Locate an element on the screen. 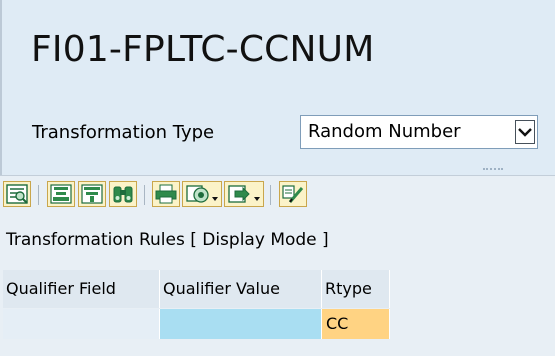 The width and height of the screenshot is (555, 356). cell-qualifier-field is located at coordinates (81, 324).